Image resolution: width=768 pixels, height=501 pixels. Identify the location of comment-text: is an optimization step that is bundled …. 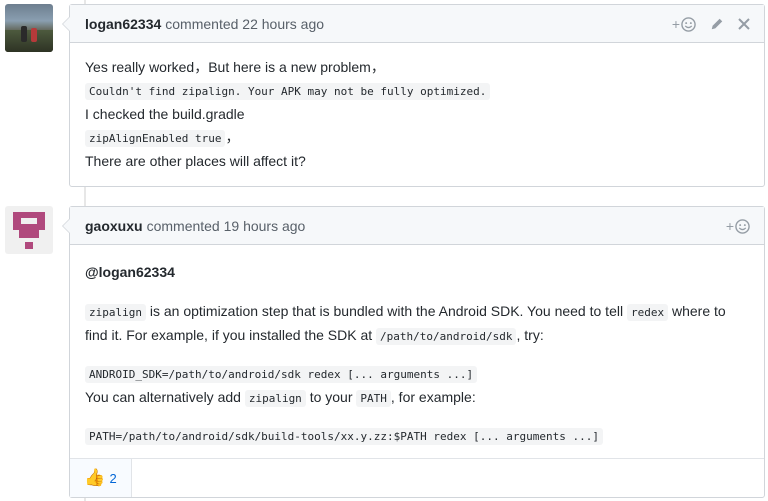
(386, 311).